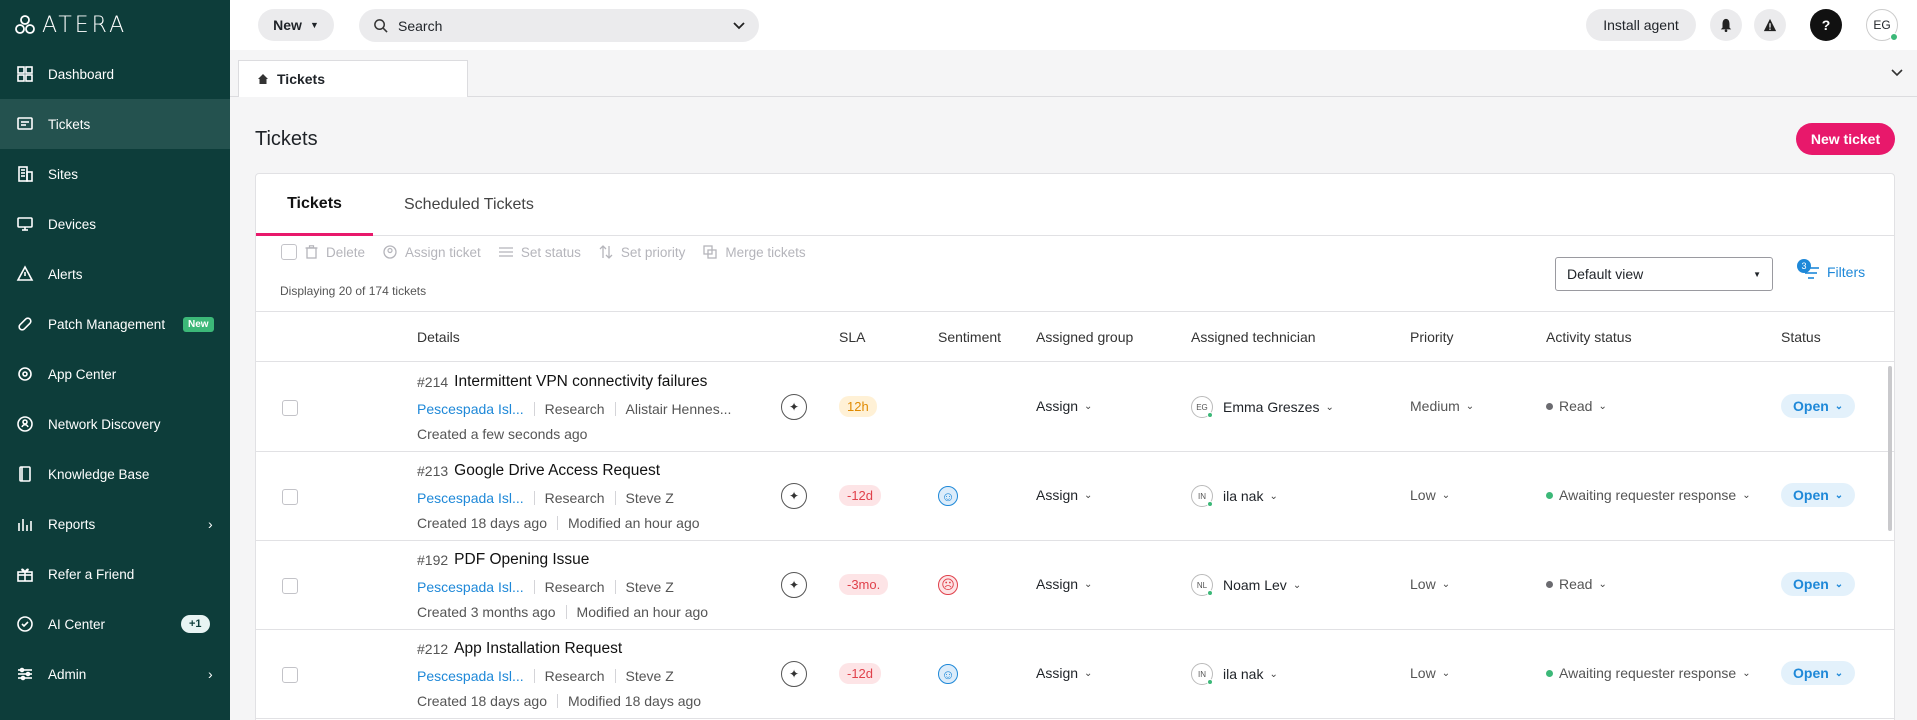  Describe the element at coordinates (25, 124) in the screenshot. I see `tickets-icon` at that location.